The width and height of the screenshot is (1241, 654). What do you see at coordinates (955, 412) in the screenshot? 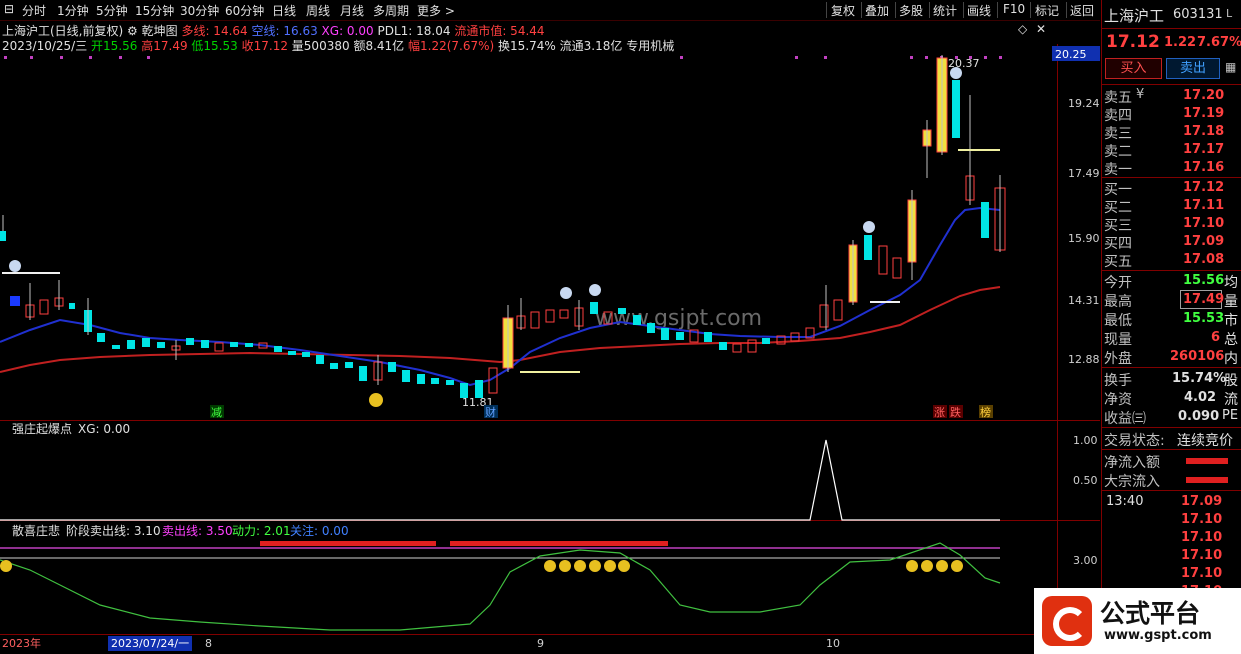
I see `tag-die: 跌` at bounding box center [955, 412].